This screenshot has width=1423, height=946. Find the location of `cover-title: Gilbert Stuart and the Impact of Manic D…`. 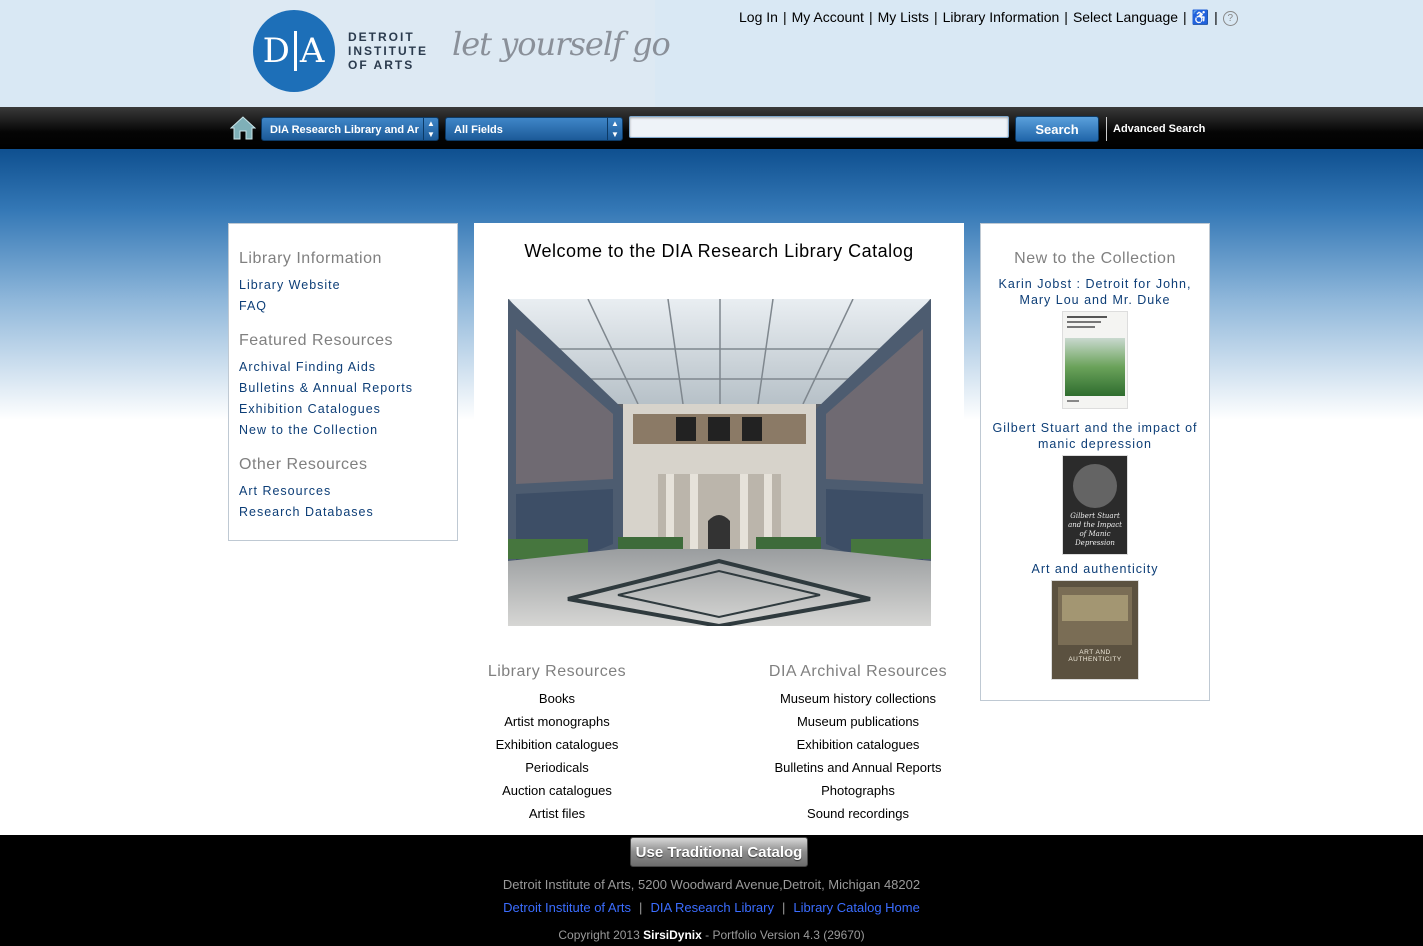

cover-title: Gilbert Stuart and the Impact of Manic D… is located at coordinates (1095, 529).